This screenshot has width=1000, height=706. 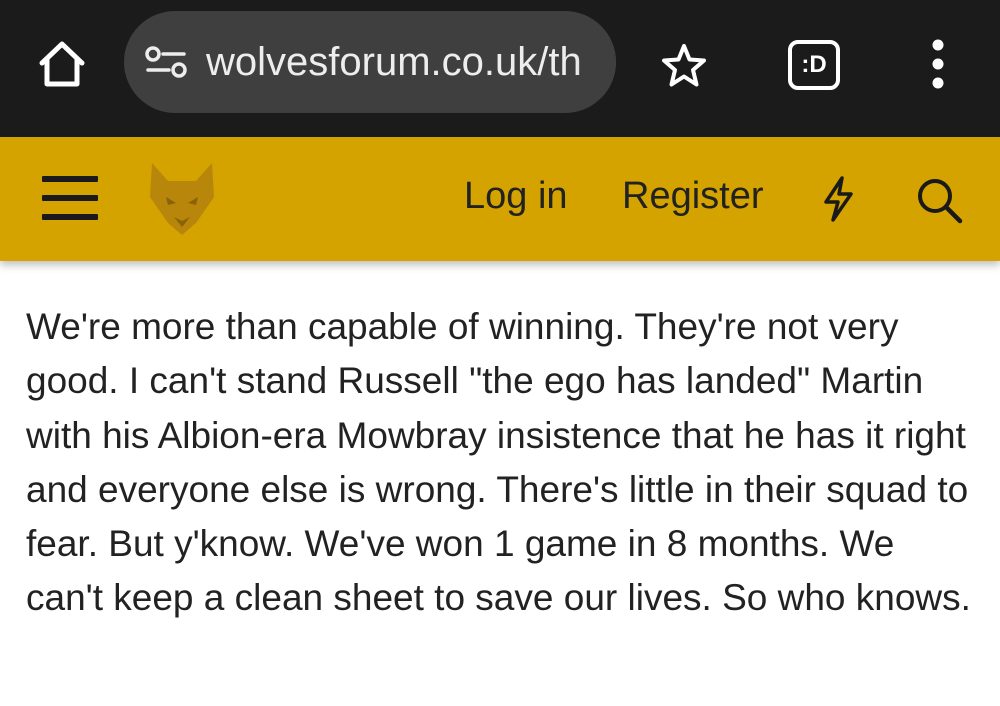 I want to click on login-link: Log in, so click(x=516, y=196).